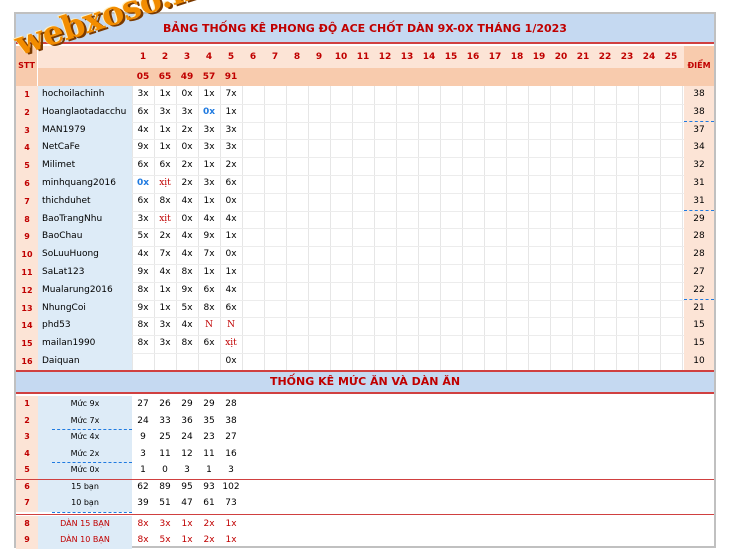  Describe the element at coordinates (143, 540) in the screenshot. I see `stats-value: 8x` at that location.